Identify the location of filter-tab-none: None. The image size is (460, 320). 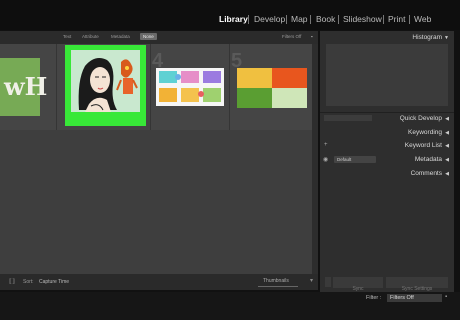
(148, 36).